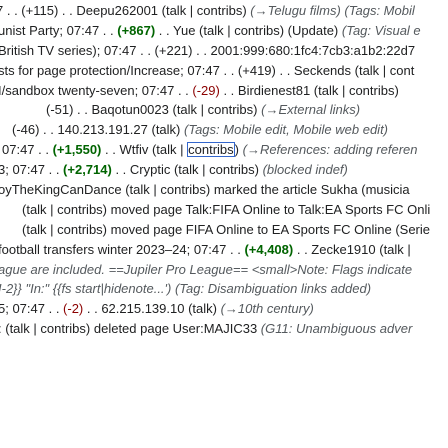 The height and width of the screenshot is (448, 448). Describe the element at coordinates (328, 150) in the screenshot. I see `edit-summary: (→References: adding referen` at that location.